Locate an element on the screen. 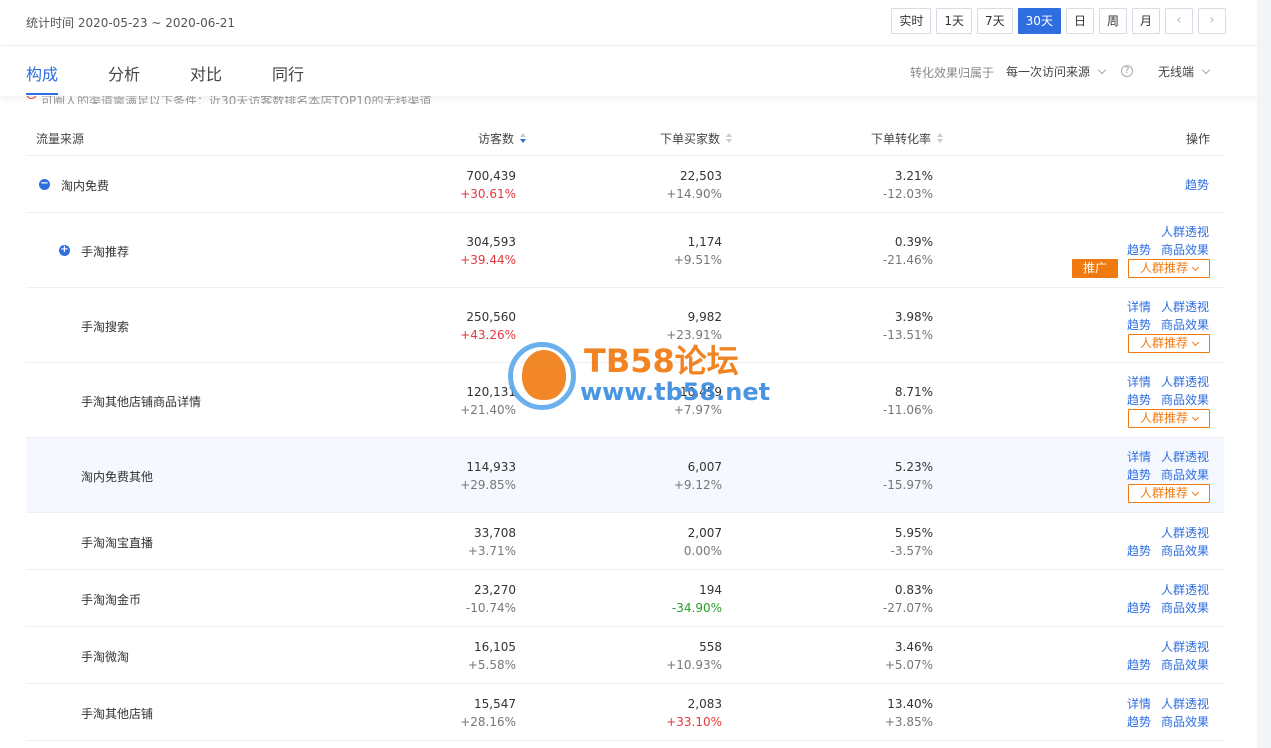 The image size is (1271, 748). source-name: 手淘淘宝直播 is located at coordinates (117, 543).